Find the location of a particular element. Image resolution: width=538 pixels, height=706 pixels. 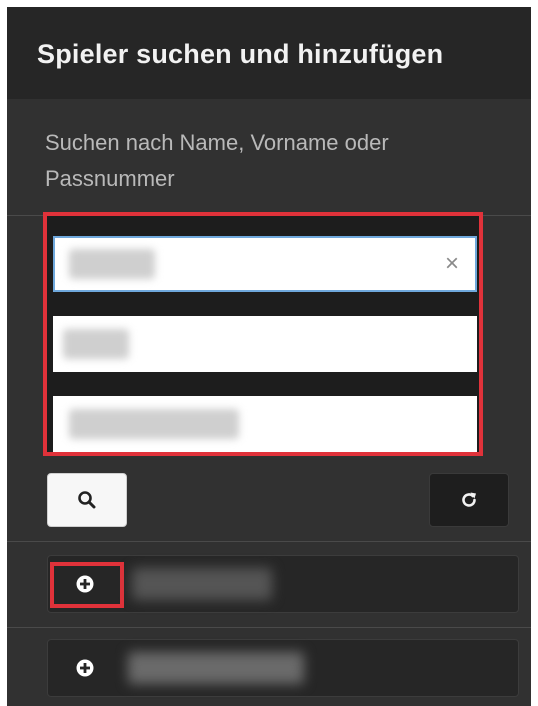

search-button is located at coordinates (87, 500).